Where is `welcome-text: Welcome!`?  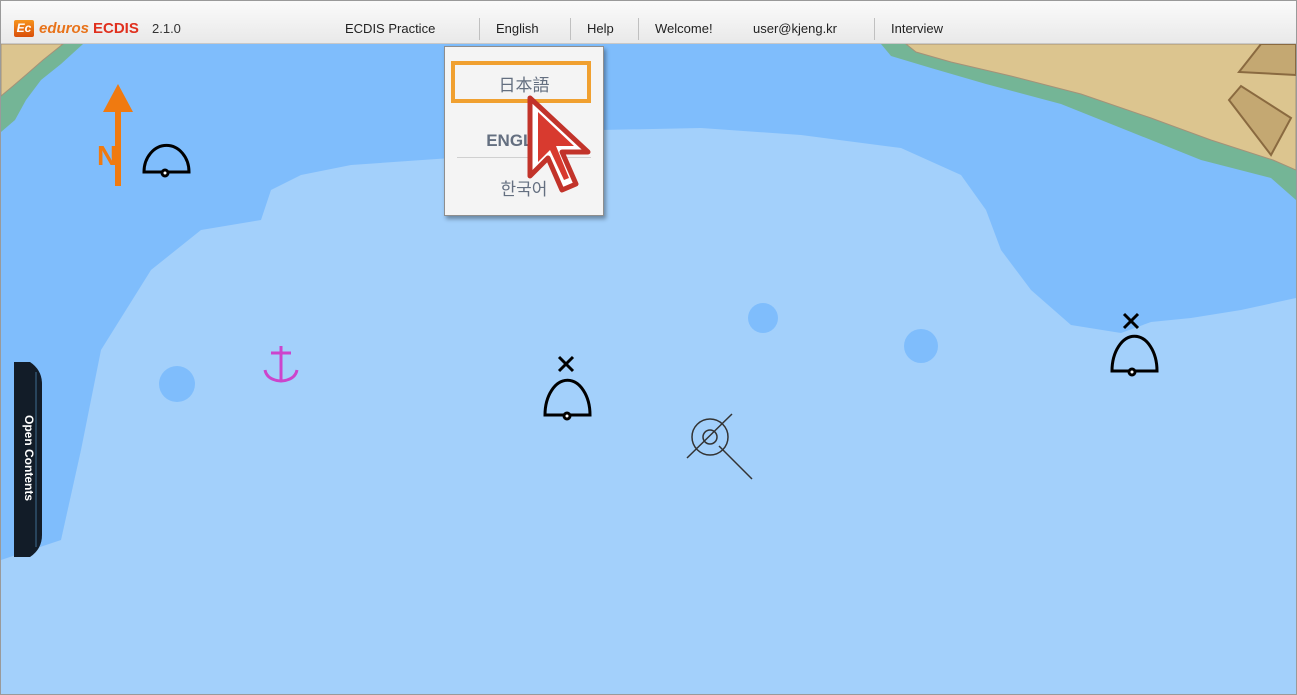 welcome-text: Welcome! is located at coordinates (684, 28).